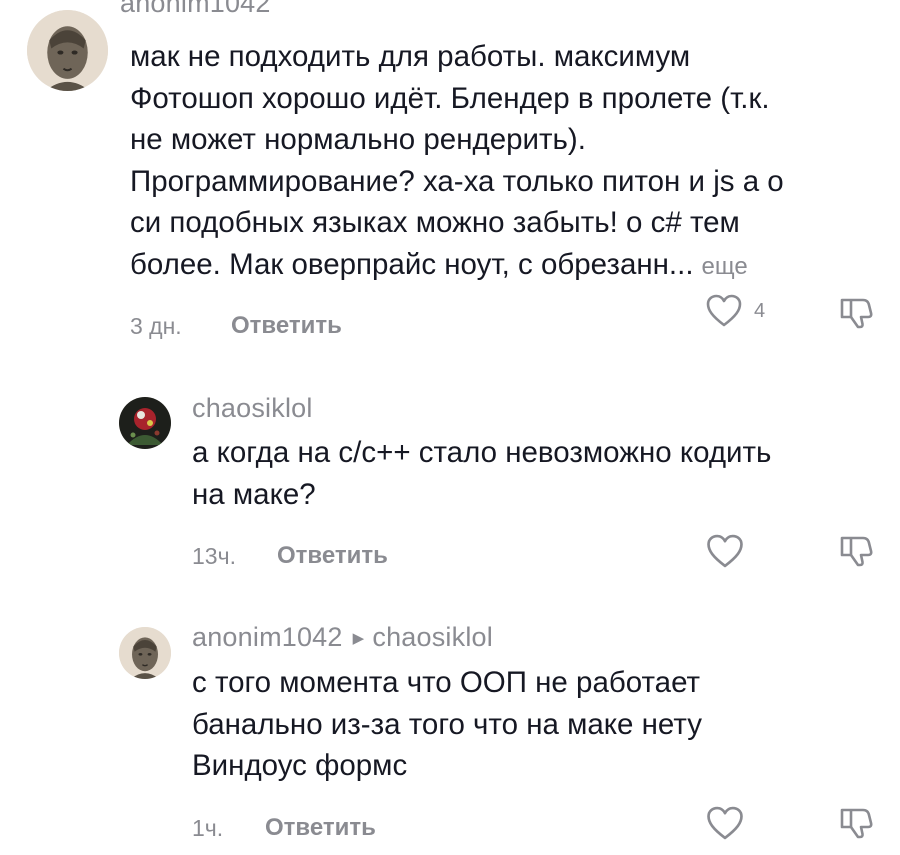 The image size is (900, 855). Describe the element at coordinates (358, 638) in the screenshot. I see `triangle-right-icon: ▶` at that location.